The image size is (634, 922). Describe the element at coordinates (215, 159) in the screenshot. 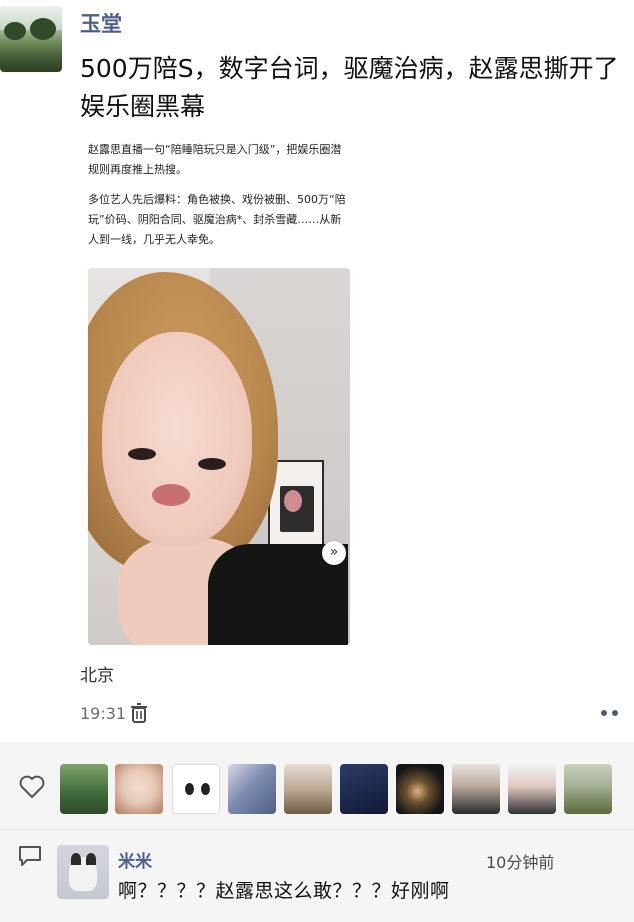

I see `article-paragraph: 赵露思直播一句“陪睡陪玩只是入门级”，把娱乐圈潜规则再度推上热搜。` at that location.